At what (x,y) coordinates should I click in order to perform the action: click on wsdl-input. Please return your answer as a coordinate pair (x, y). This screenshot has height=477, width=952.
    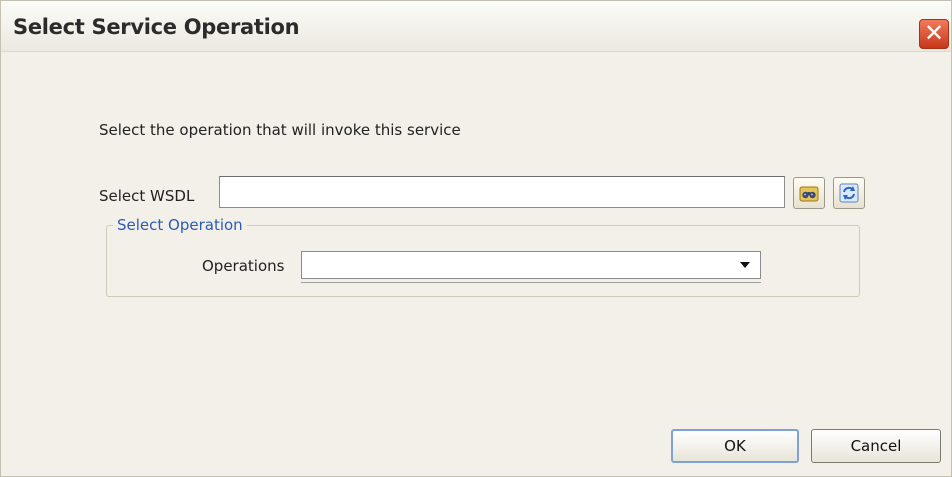
    Looking at the image, I should click on (502, 192).